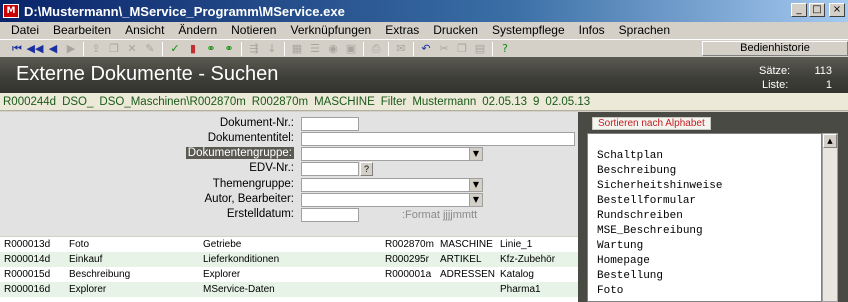  Describe the element at coordinates (17, 49) in the screenshot. I see `first-record-icon: ⏮` at that location.